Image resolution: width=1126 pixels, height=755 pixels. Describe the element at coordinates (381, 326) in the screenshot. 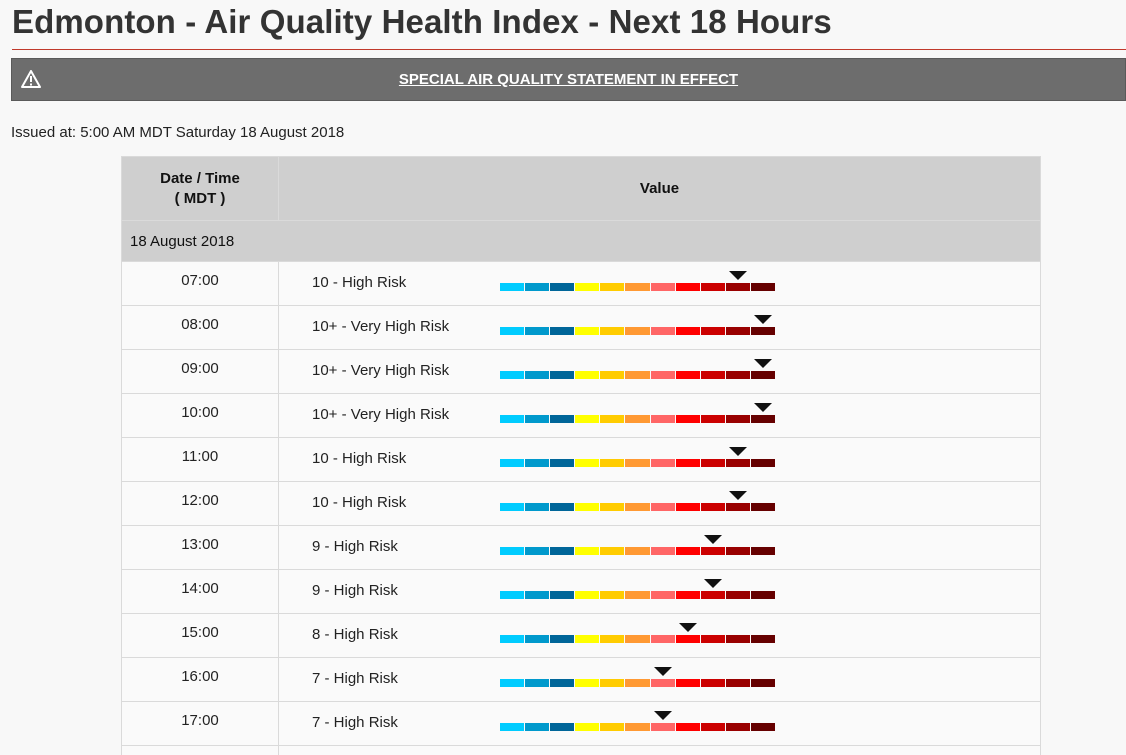

I see `row-risk-label: 10+ - Very High Risk` at that location.